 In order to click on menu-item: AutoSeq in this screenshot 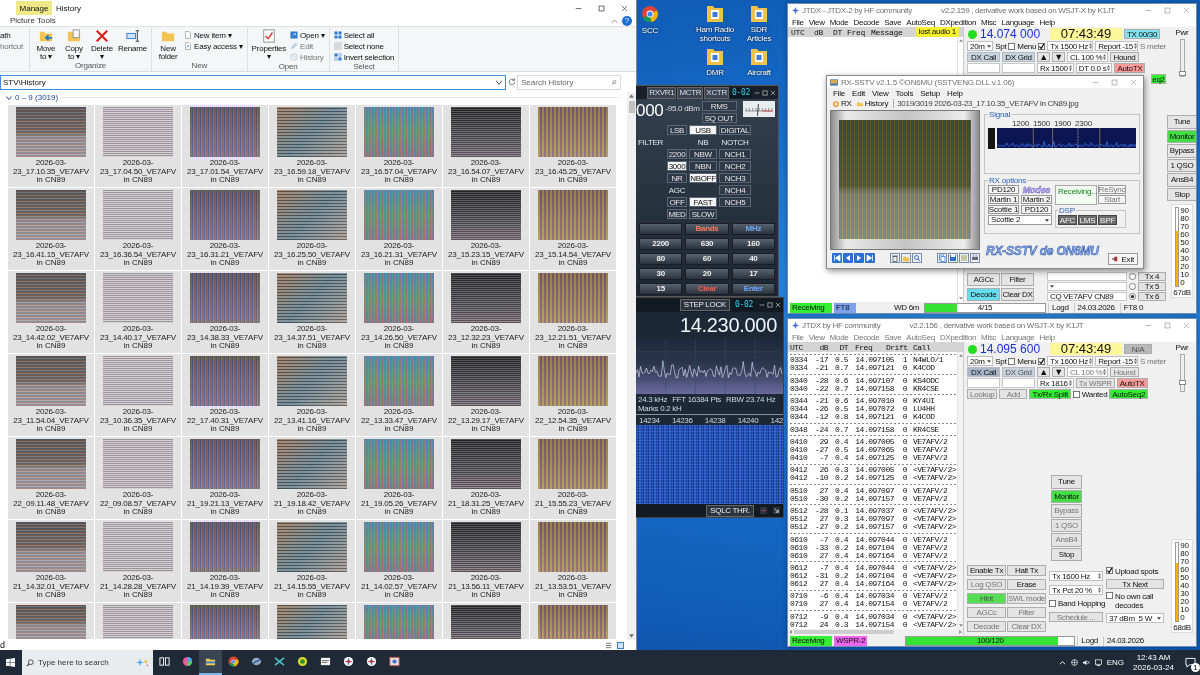, I will do `click(920, 22)`.